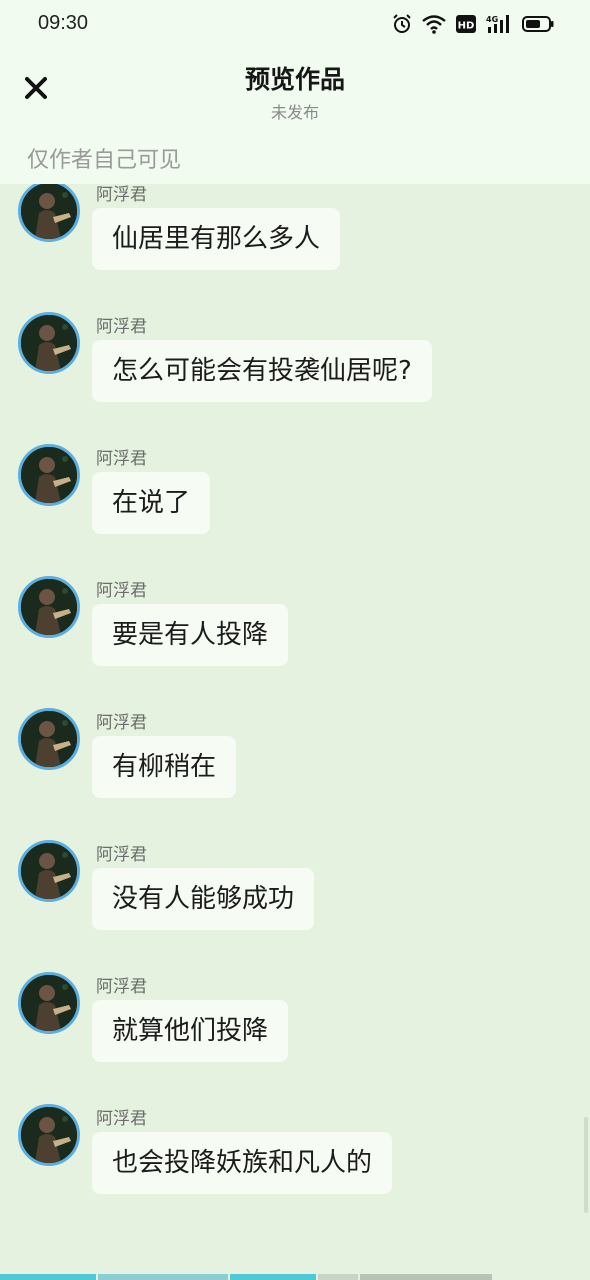 This screenshot has height=1280, width=590. What do you see at coordinates (586, 1165) in the screenshot?
I see `scrollbar-thumb` at bounding box center [586, 1165].